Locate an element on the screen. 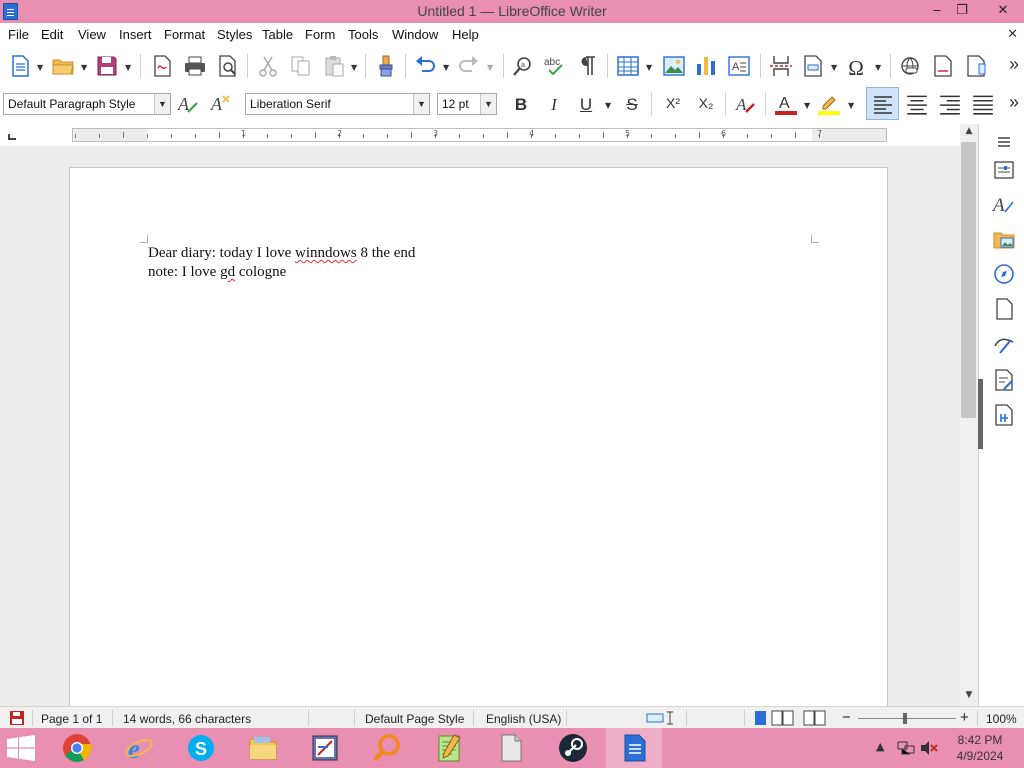 The width and height of the screenshot is (1024, 768). font-color-icon: A is located at coordinates (786, 104).